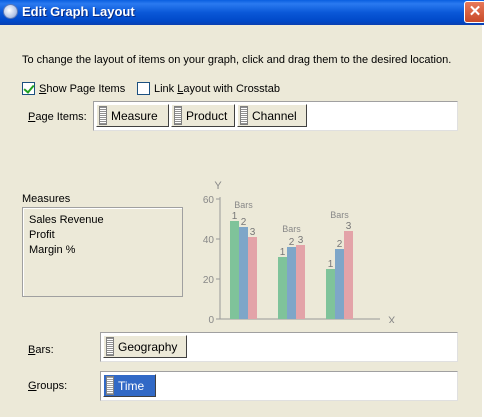 The image size is (484, 417). I want to click on page-item-channel: Channel, so click(272, 115).